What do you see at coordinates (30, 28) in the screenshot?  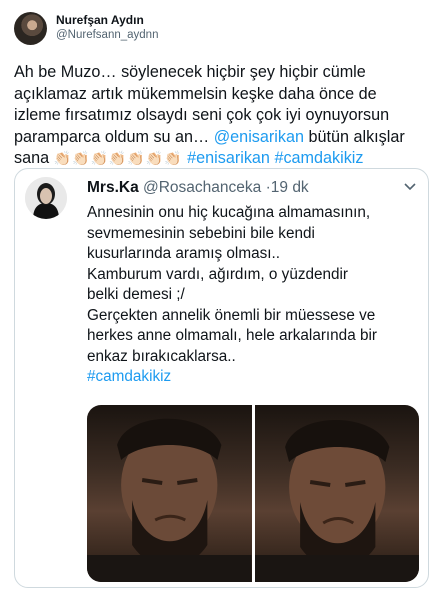 I see `author-avatar` at bounding box center [30, 28].